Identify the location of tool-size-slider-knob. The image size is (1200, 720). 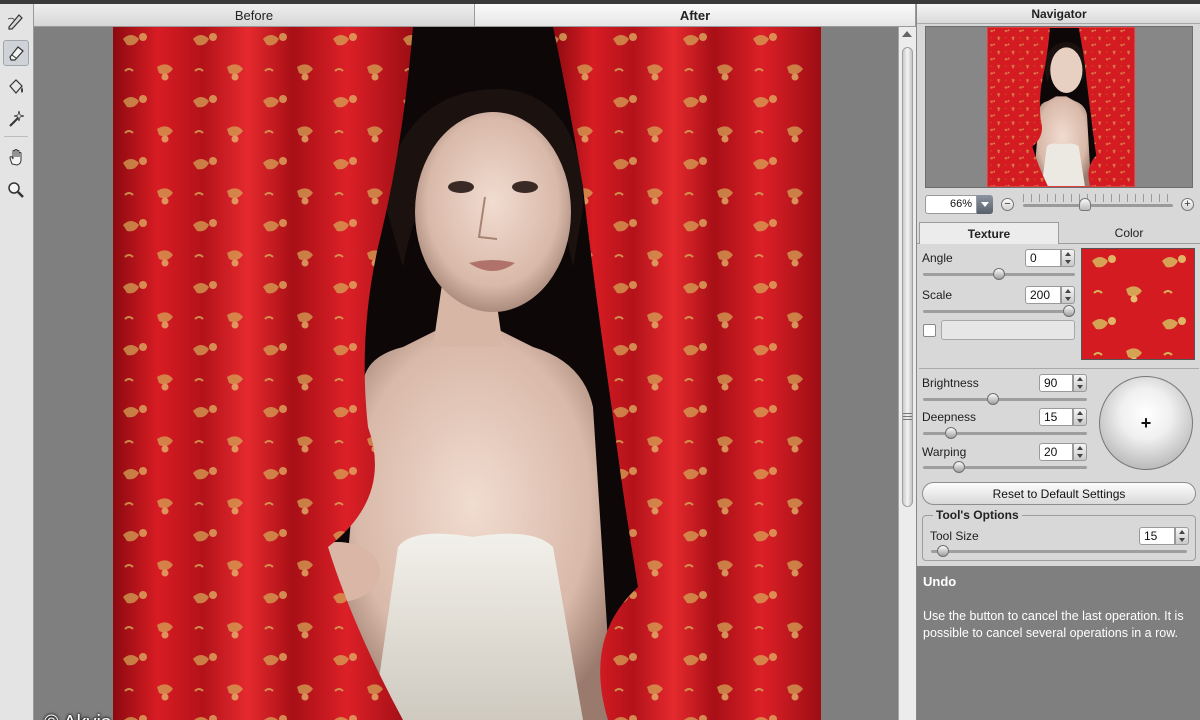
(943, 551).